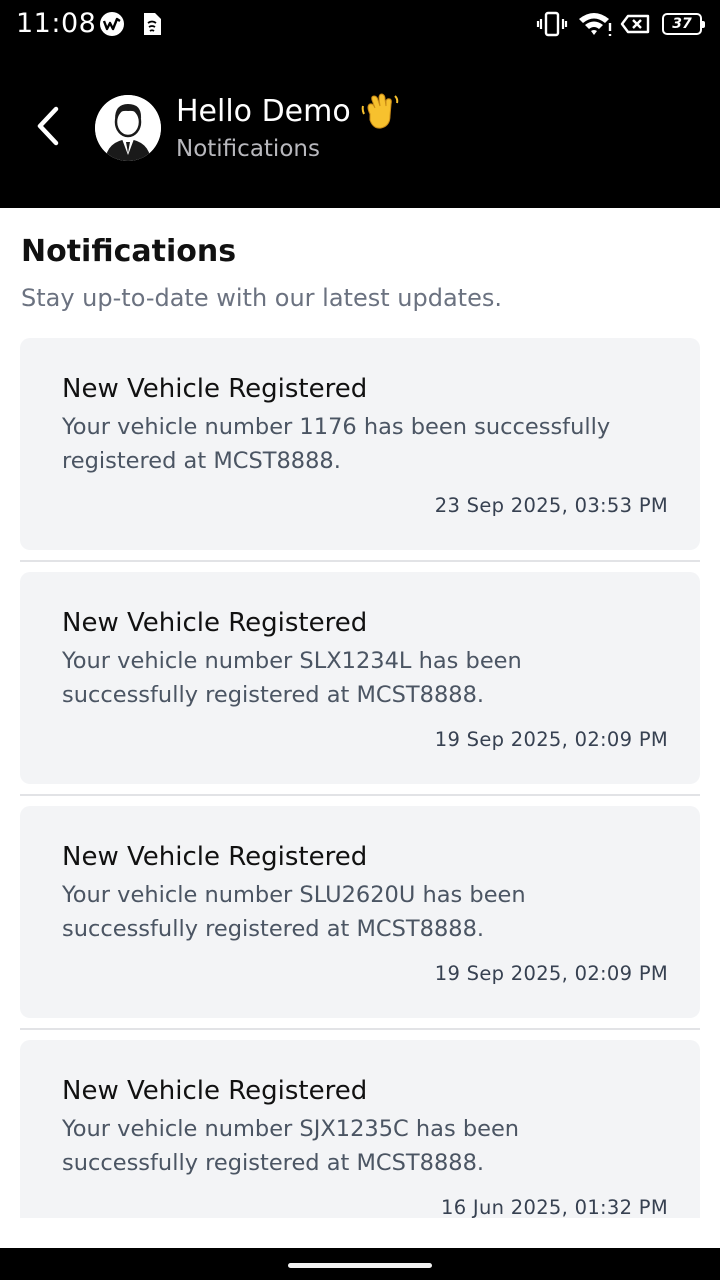 The height and width of the screenshot is (1280, 720). I want to click on app-header: Hello Demo Notifications, so click(360, 128).